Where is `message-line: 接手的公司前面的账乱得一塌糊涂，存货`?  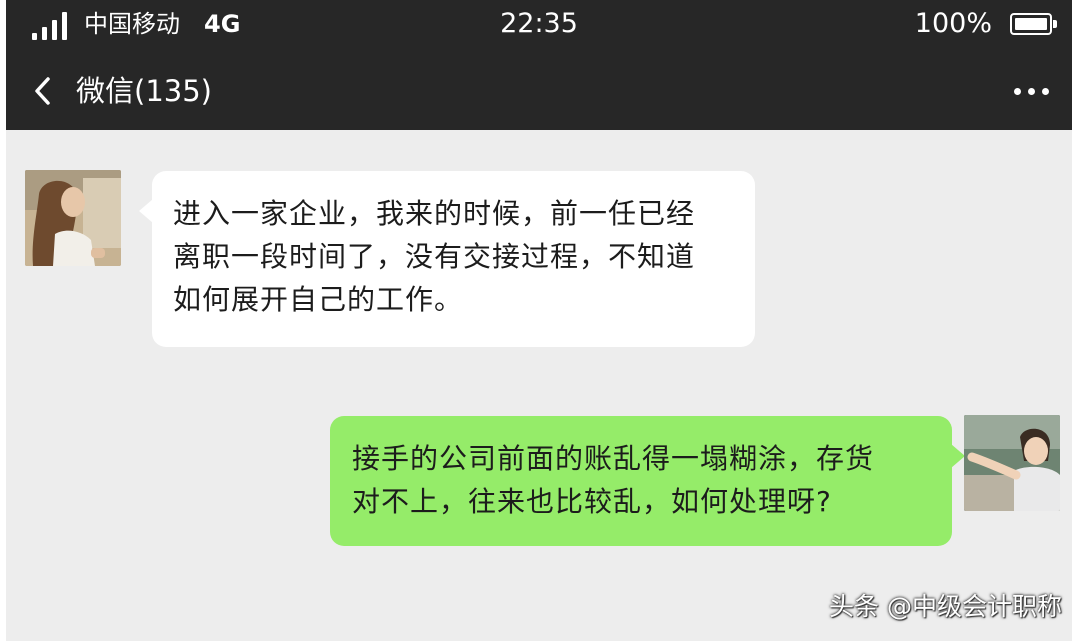
message-line: 接手的公司前面的账乱得一塌糊涂，存货 is located at coordinates (613, 458).